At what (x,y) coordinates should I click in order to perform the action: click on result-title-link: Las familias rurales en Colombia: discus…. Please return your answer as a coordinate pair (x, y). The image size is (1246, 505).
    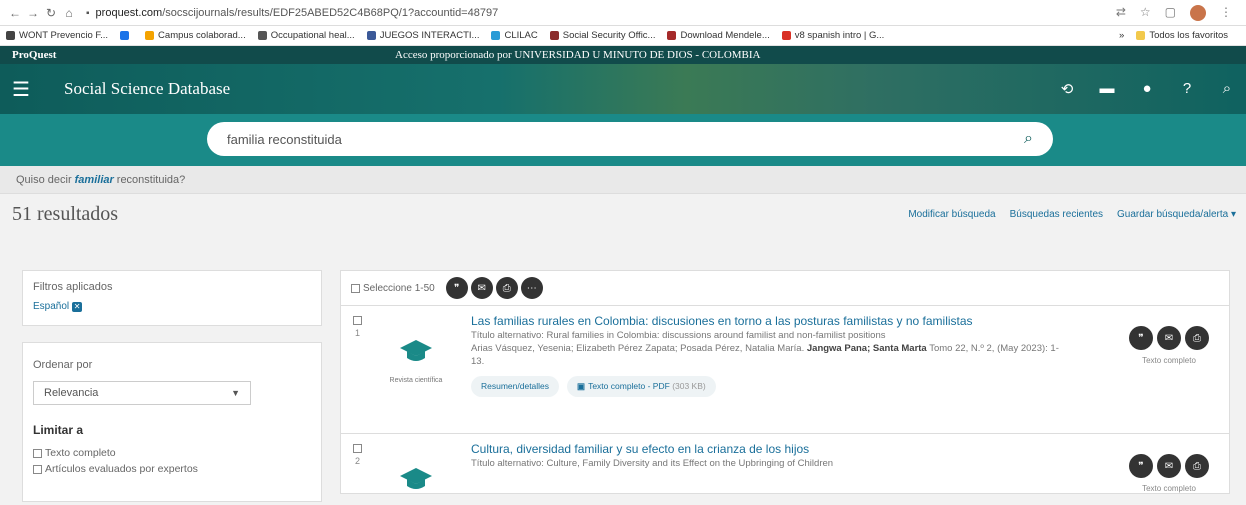
    Looking at the image, I should click on (766, 321).